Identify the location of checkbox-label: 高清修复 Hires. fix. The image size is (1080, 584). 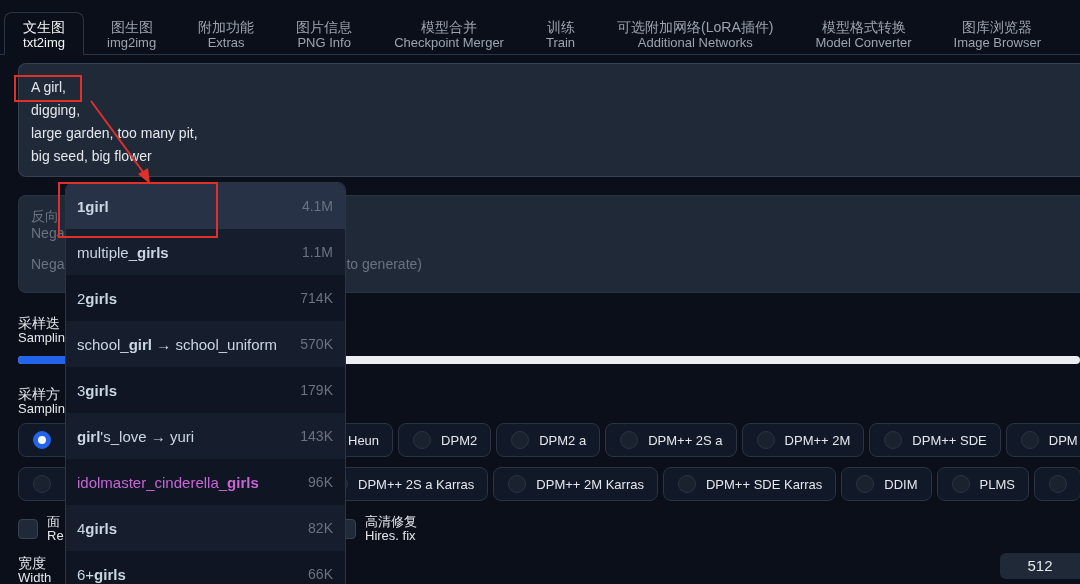
(391, 529).